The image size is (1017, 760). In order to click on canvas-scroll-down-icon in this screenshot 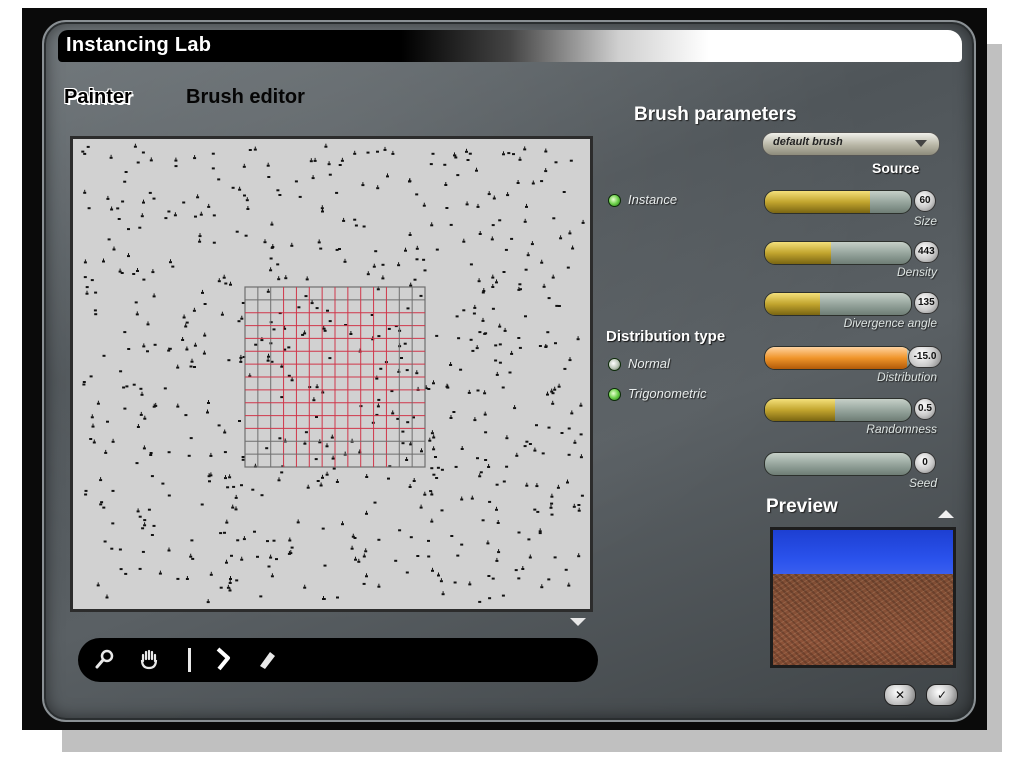, I will do `click(578, 622)`.